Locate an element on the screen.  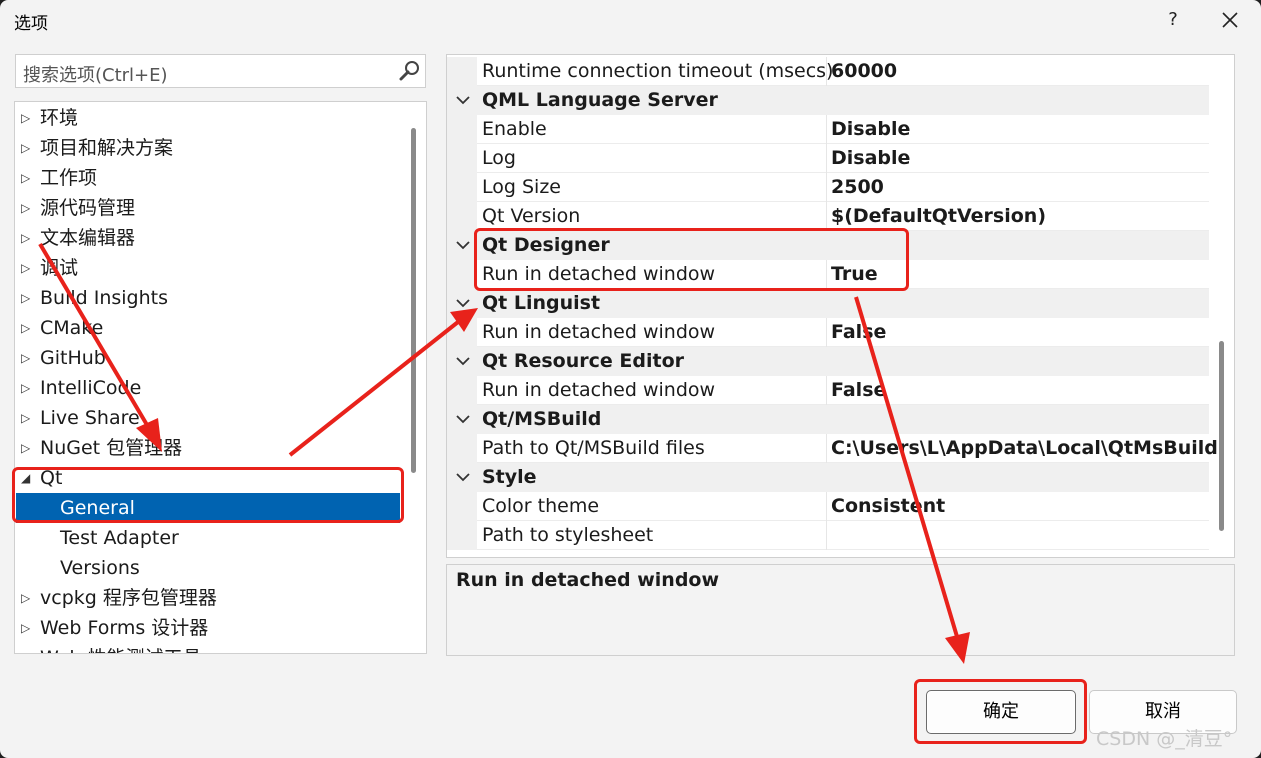
tree-item: ▷ Live Share is located at coordinates (208, 418).